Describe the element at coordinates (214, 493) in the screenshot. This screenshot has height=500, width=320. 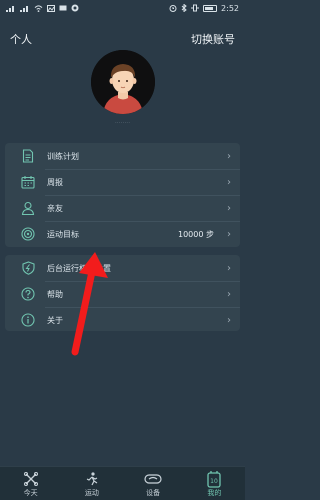
I see `tab-label: 我的` at that location.